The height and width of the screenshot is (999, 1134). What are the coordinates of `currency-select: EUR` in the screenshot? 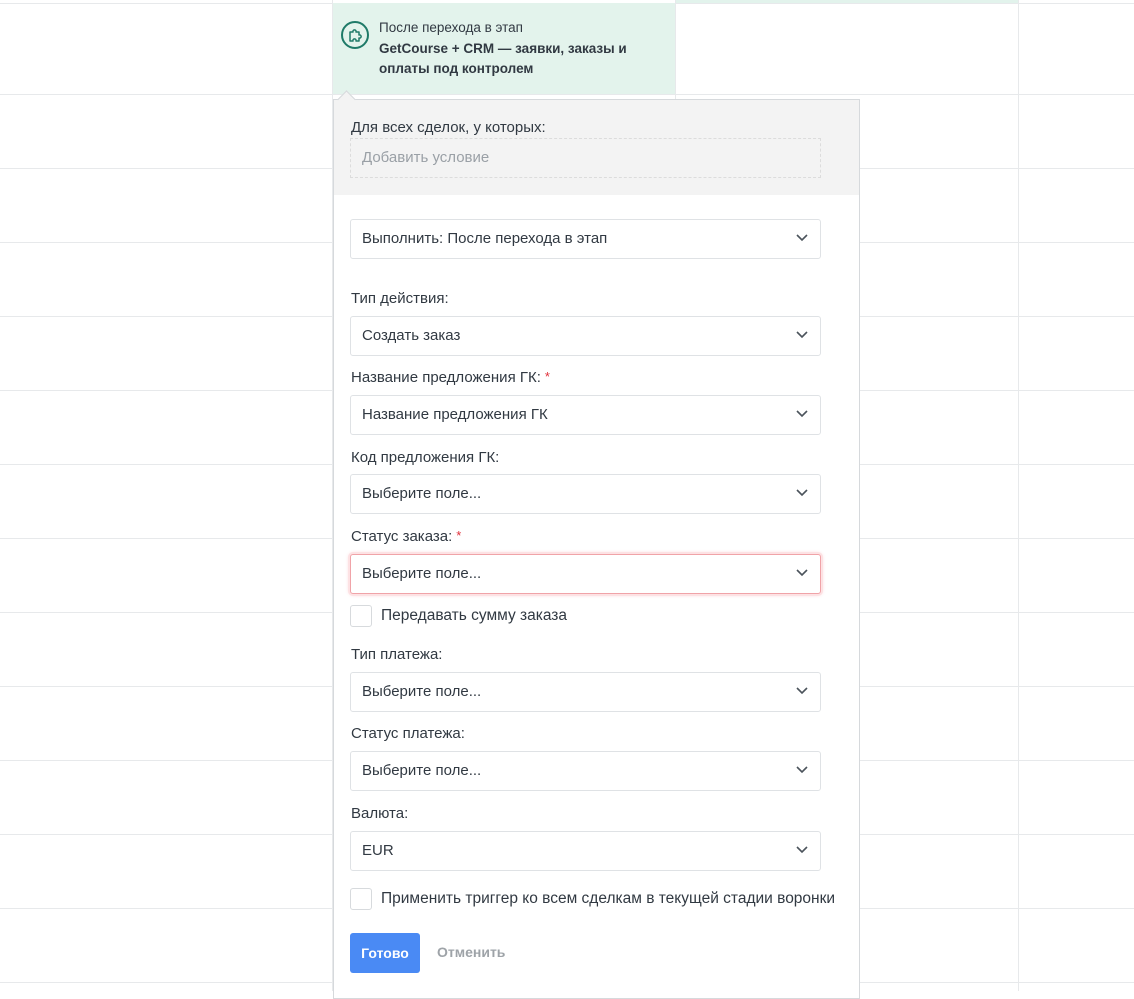 It's located at (585, 851).